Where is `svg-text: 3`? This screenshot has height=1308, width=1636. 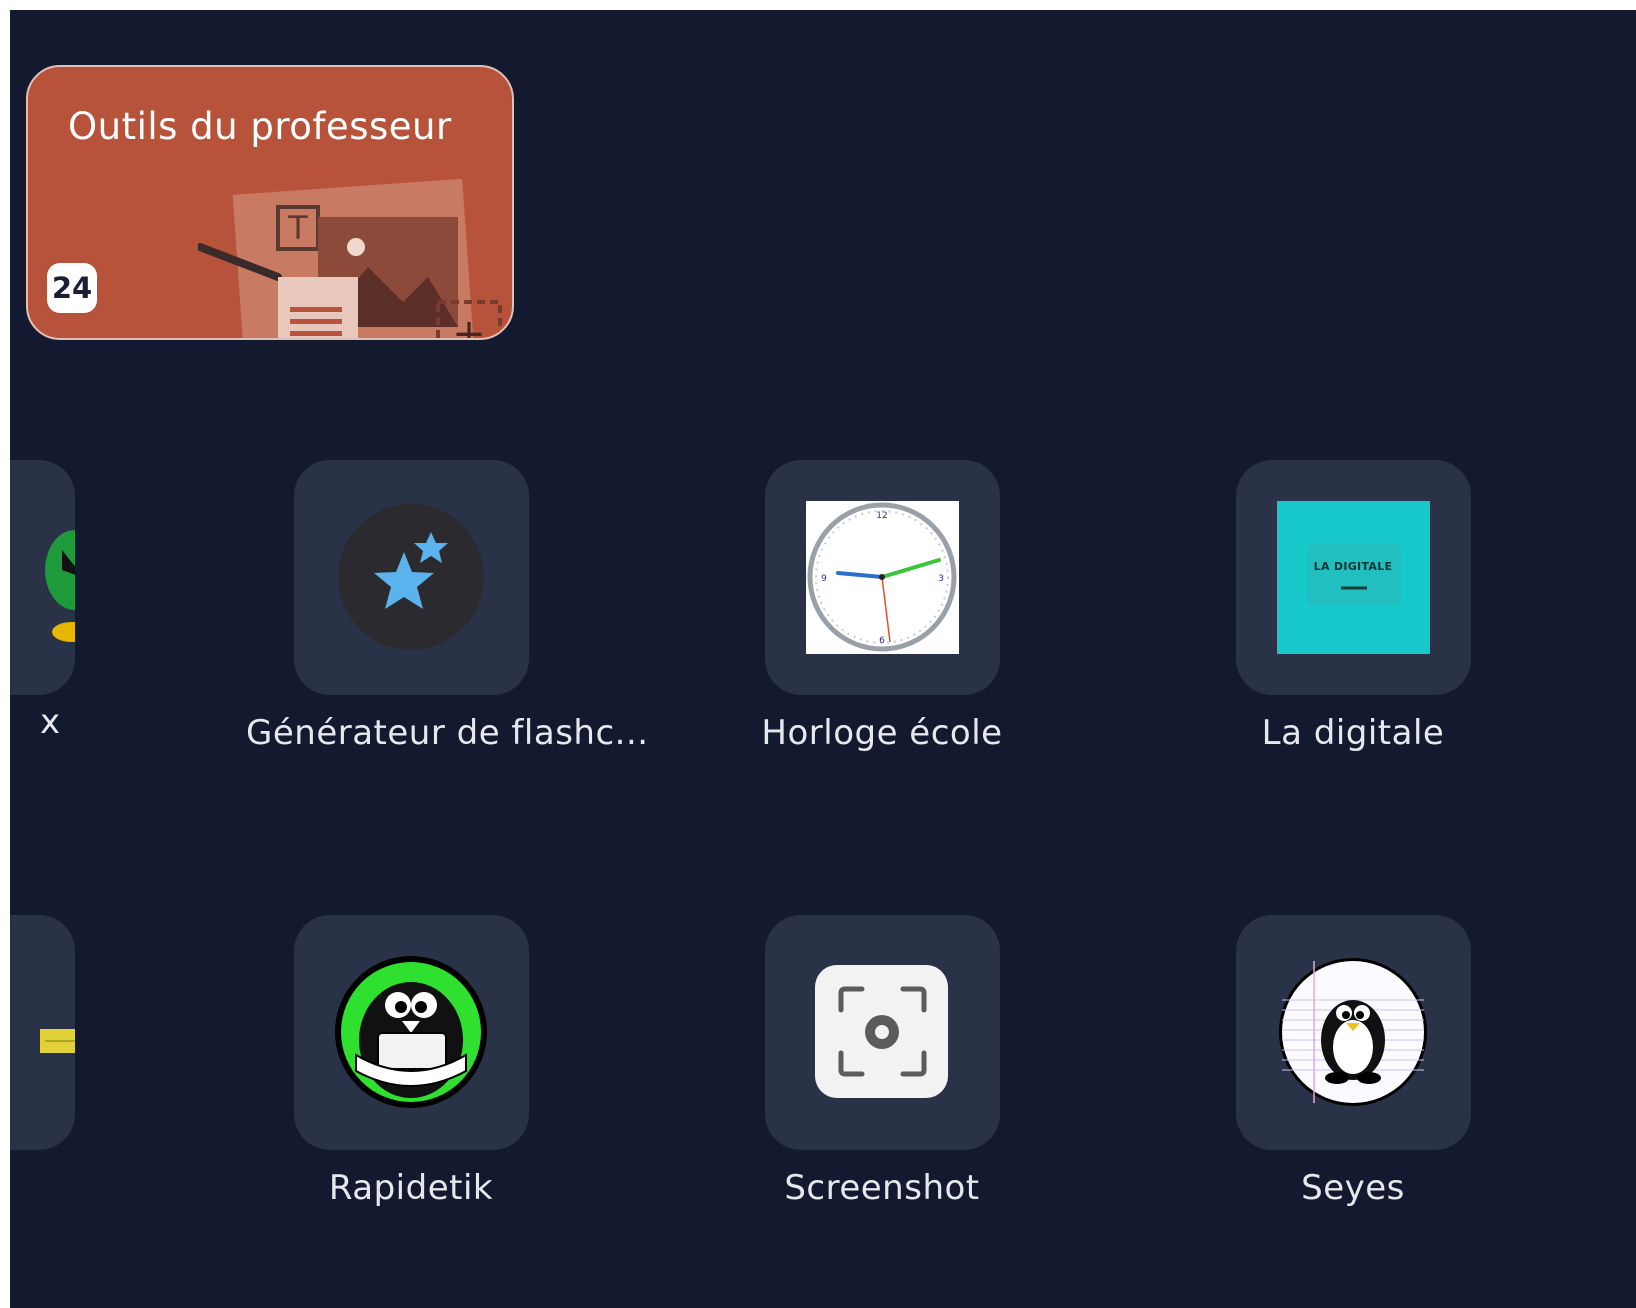 svg-text: 3 is located at coordinates (941, 579).